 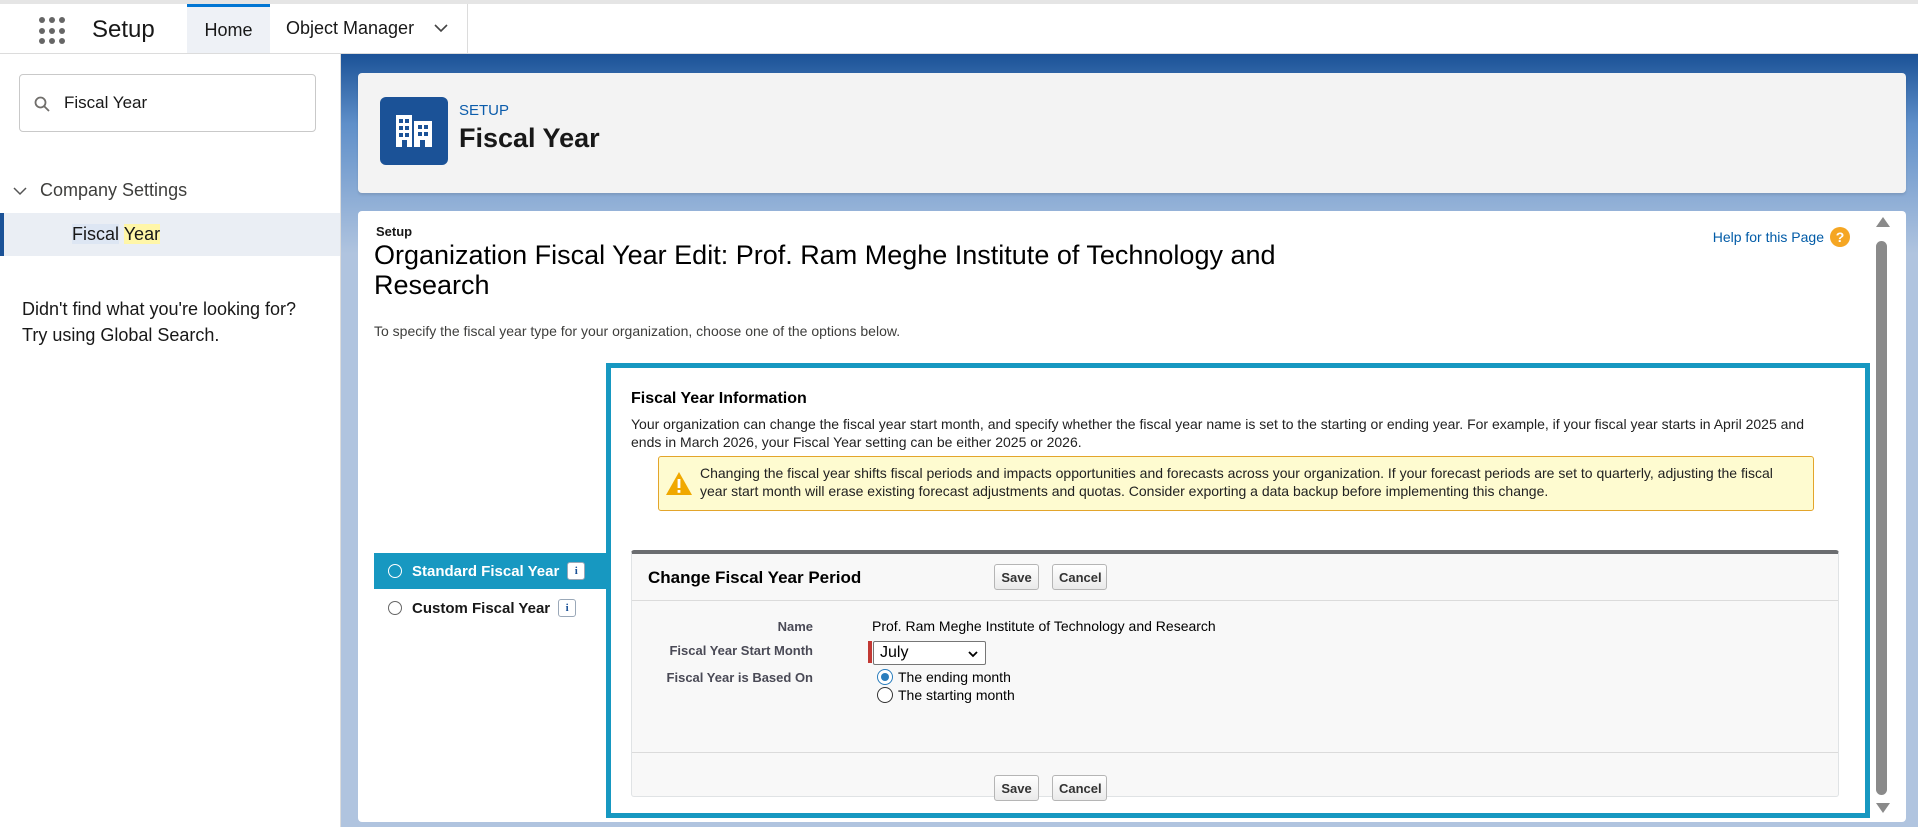 I want to click on help-link: Help for this Page ?, so click(x=1781, y=237).